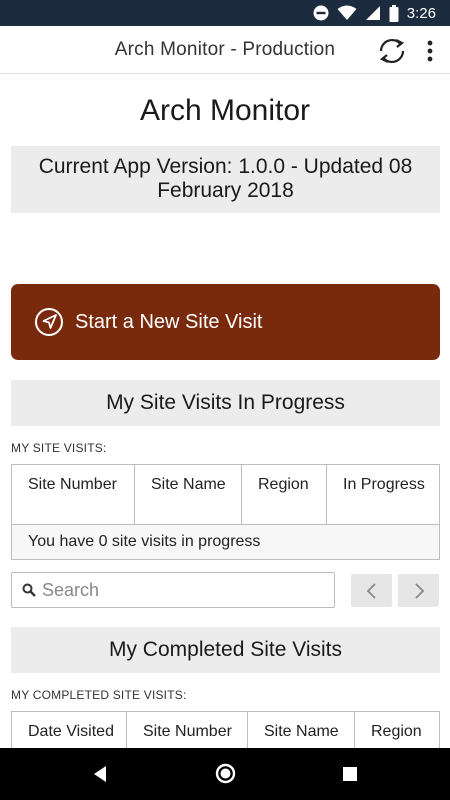 This screenshot has height=800, width=450. I want to click on table-row: You have 0 site visits in progress, so click(225, 542).